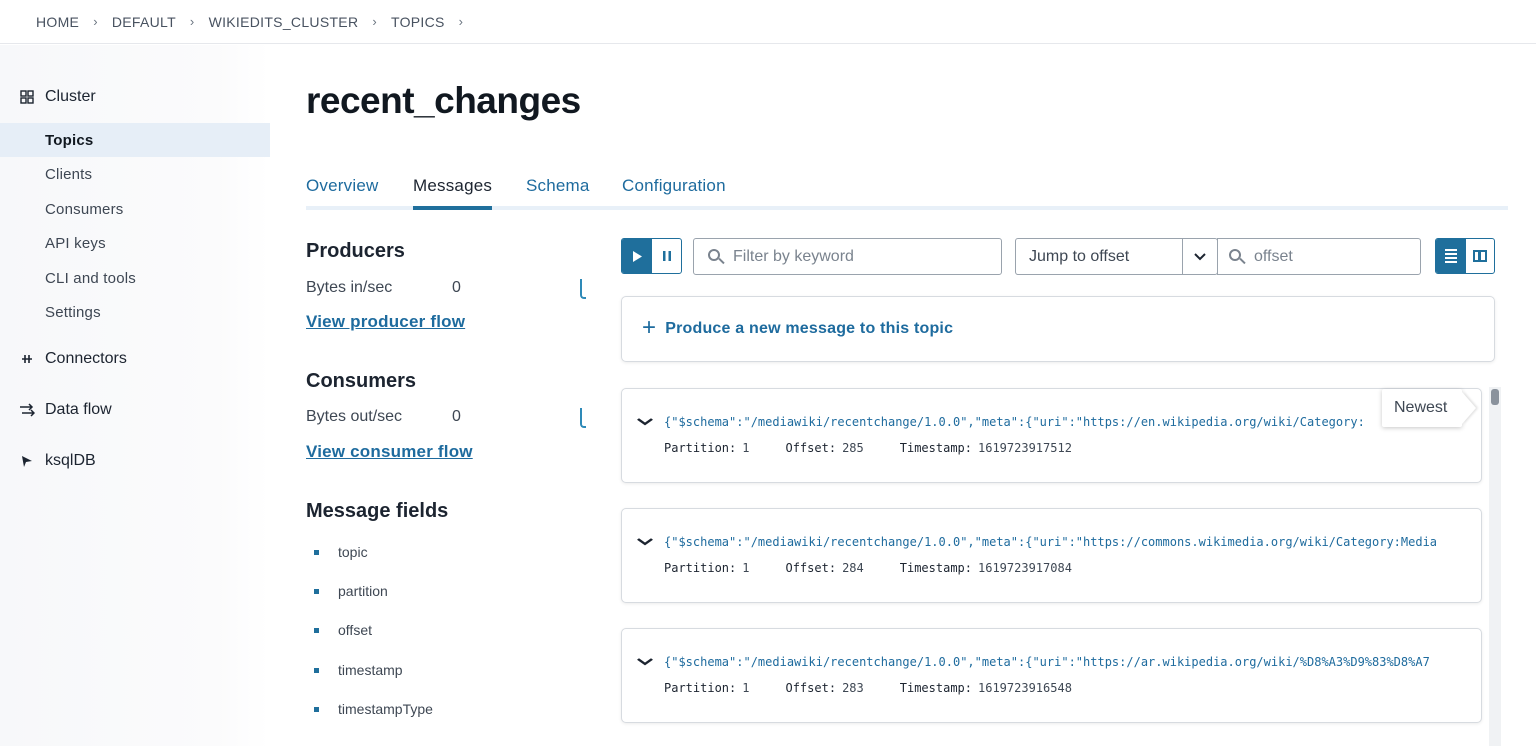 The height and width of the screenshot is (746, 1536). What do you see at coordinates (361, 381) in the screenshot?
I see `consumers-heading: Consumers` at bounding box center [361, 381].